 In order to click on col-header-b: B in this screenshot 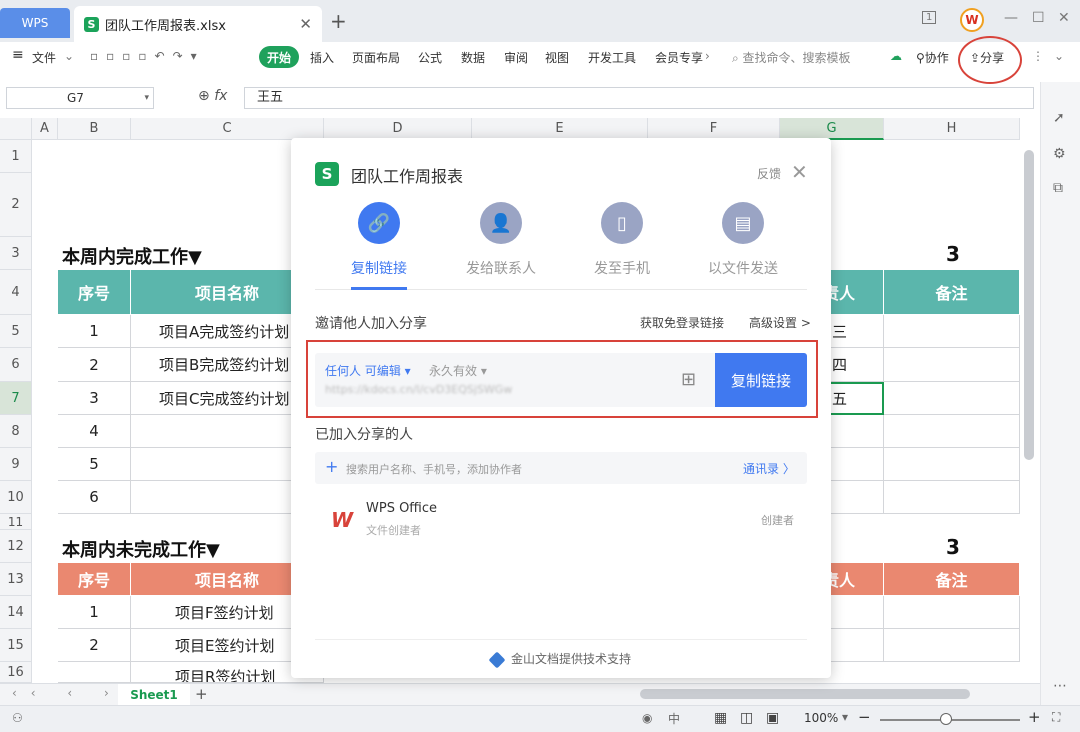, I will do `click(94, 129)`.